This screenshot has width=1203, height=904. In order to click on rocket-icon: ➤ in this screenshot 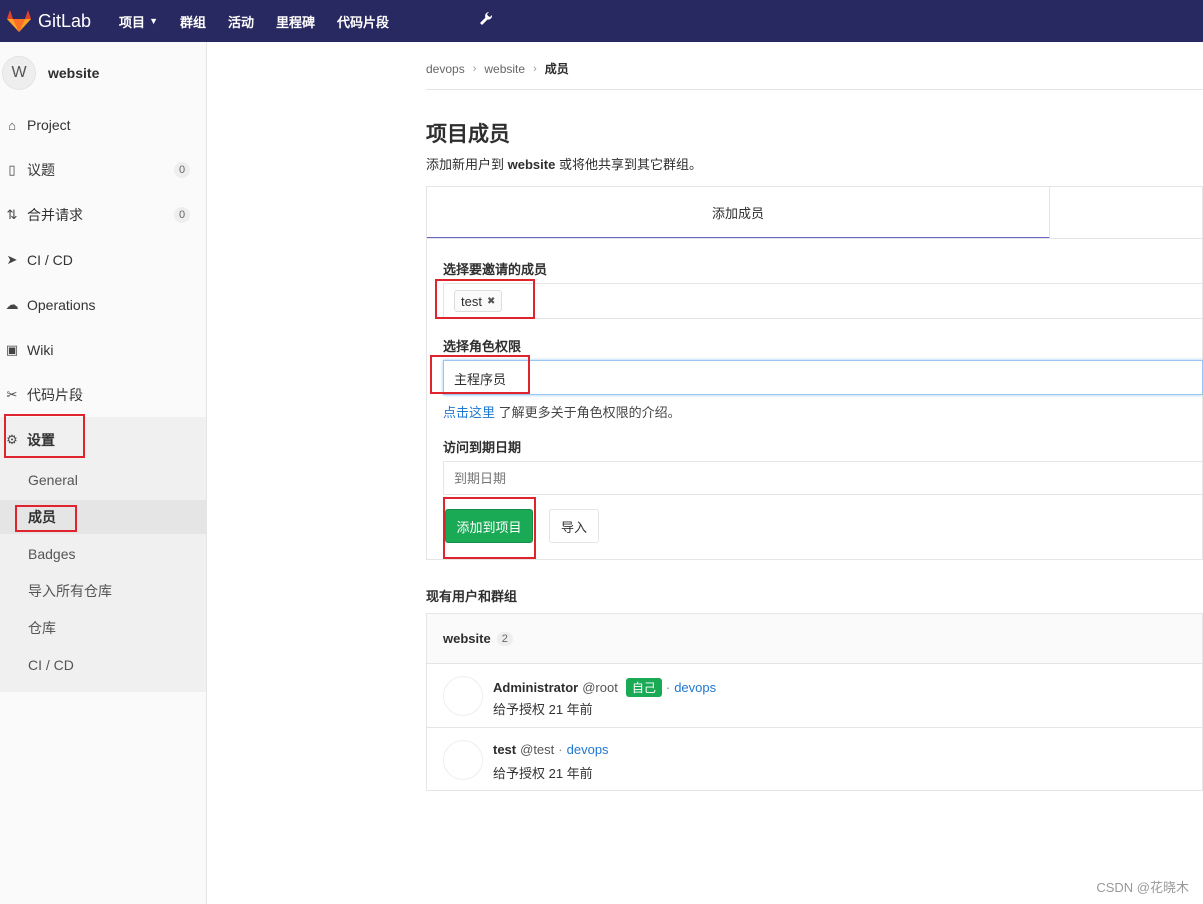, I will do `click(12, 259)`.